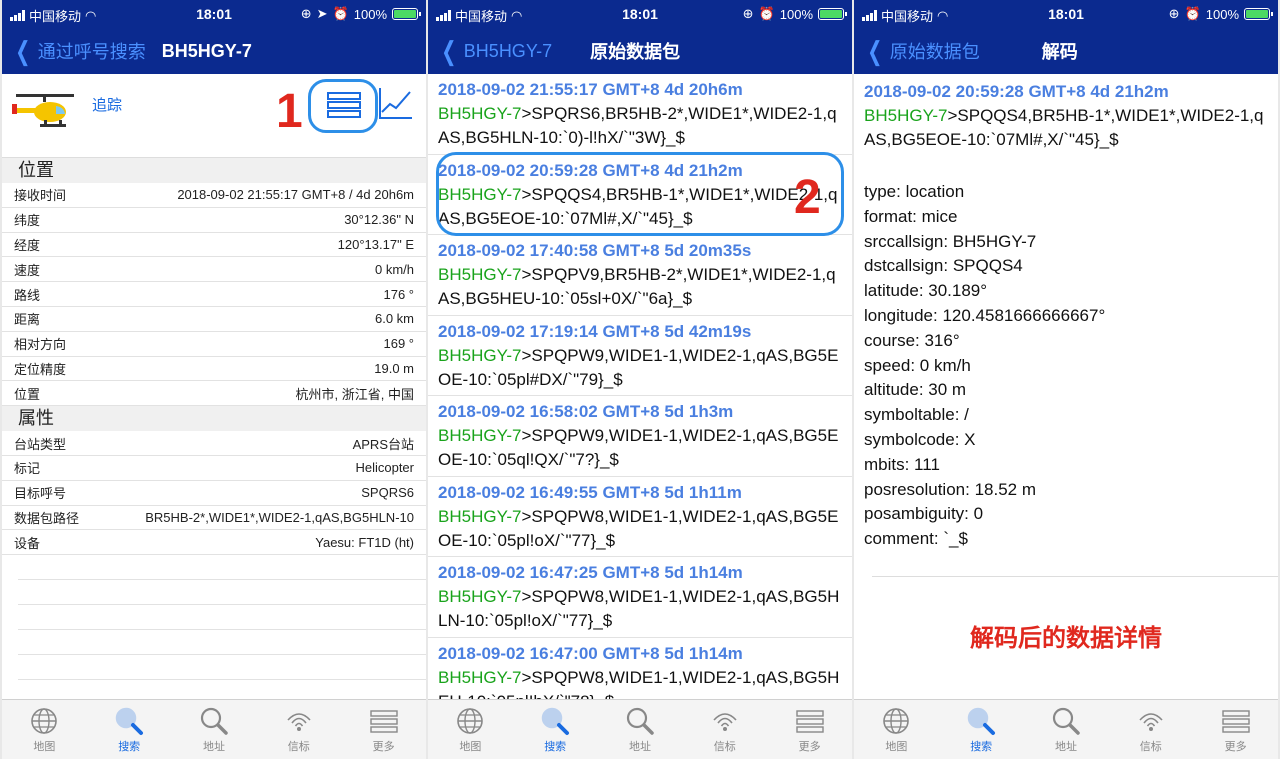 The height and width of the screenshot is (759, 1280). What do you see at coordinates (107, 104) in the screenshot?
I see `track-button: 追踪` at bounding box center [107, 104].